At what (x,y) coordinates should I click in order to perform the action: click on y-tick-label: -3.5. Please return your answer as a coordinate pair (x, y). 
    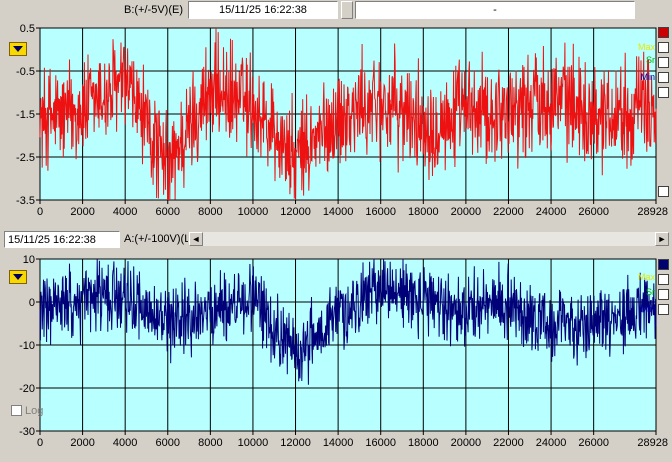
    Looking at the image, I should click on (25, 201).